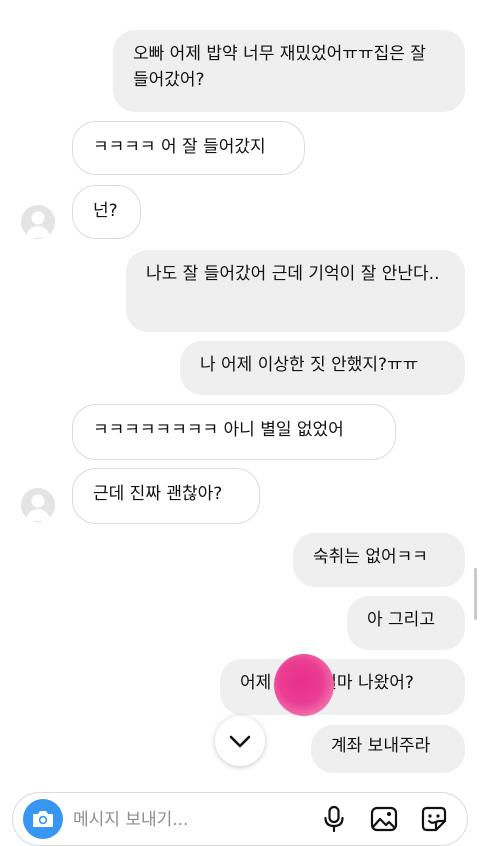 The width and height of the screenshot is (480, 846). I want to click on message-text: ㅋㅋㅋㅋ 어 잘 들어갔지, so click(179, 147).